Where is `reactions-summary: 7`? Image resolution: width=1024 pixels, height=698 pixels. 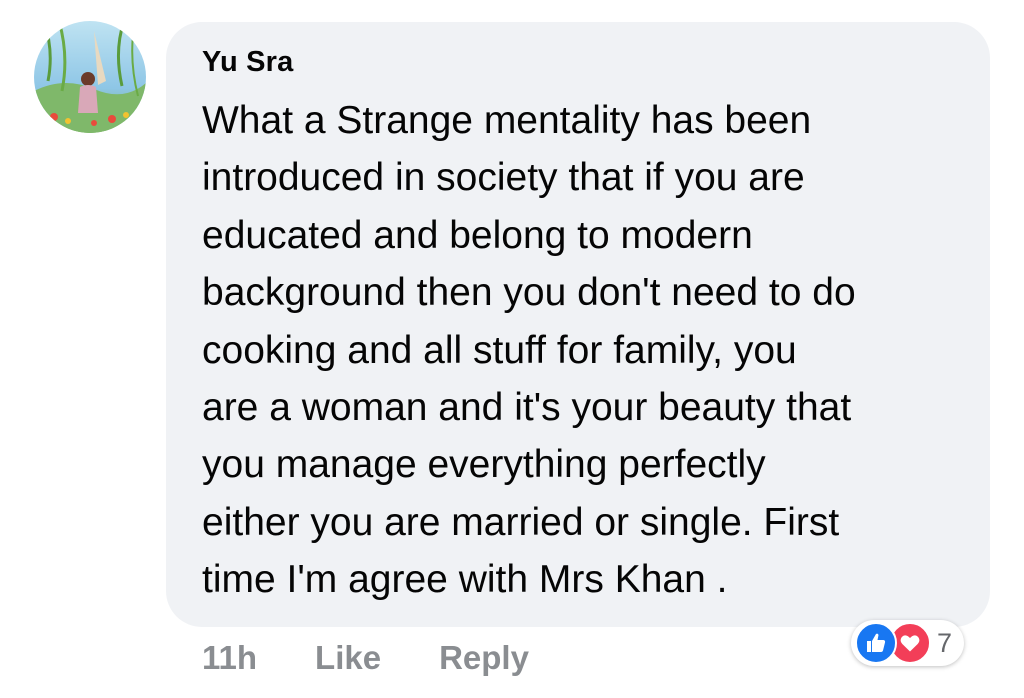
reactions-summary: 7 is located at coordinates (908, 643).